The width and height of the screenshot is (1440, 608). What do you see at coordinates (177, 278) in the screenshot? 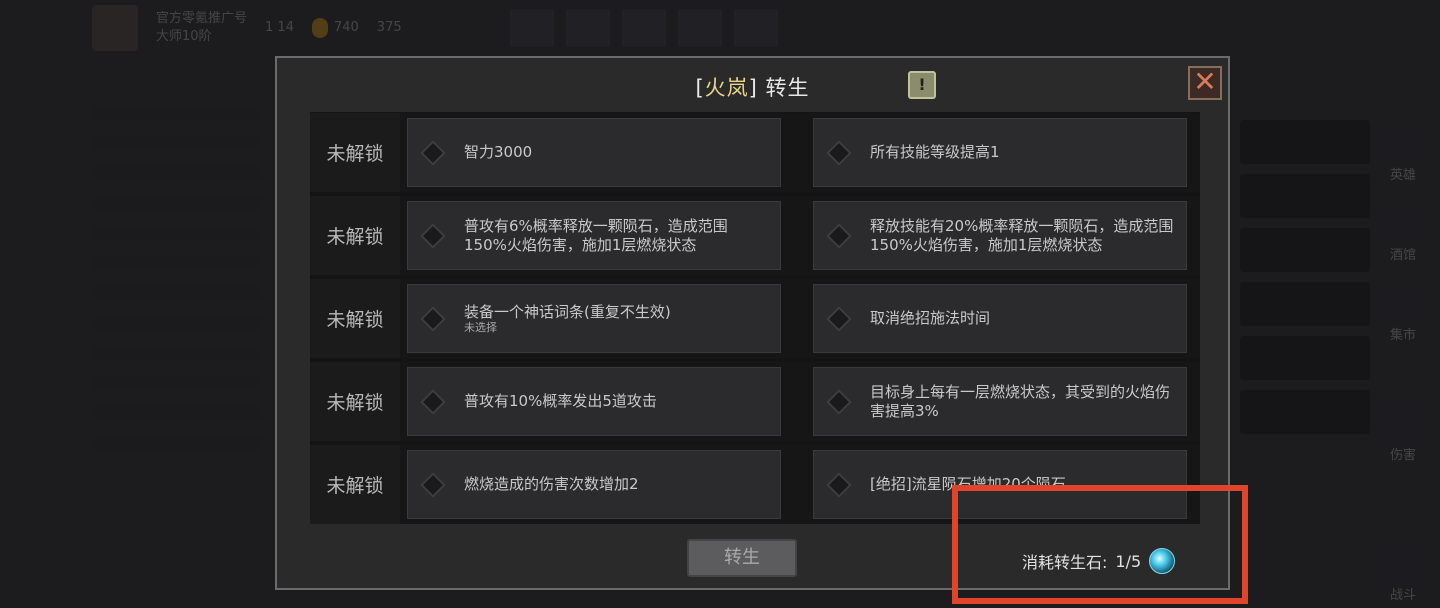
I see `background-left-list` at bounding box center [177, 278].